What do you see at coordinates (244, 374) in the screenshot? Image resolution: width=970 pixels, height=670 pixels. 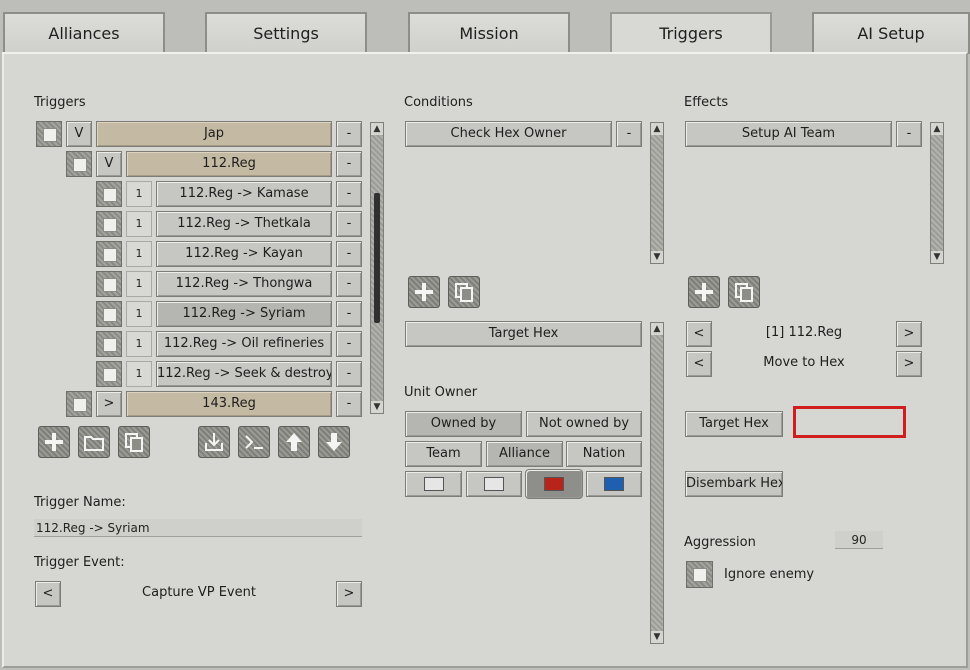 I see `trigger-item: 112.Reg -> Seek & destroy` at bounding box center [244, 374].